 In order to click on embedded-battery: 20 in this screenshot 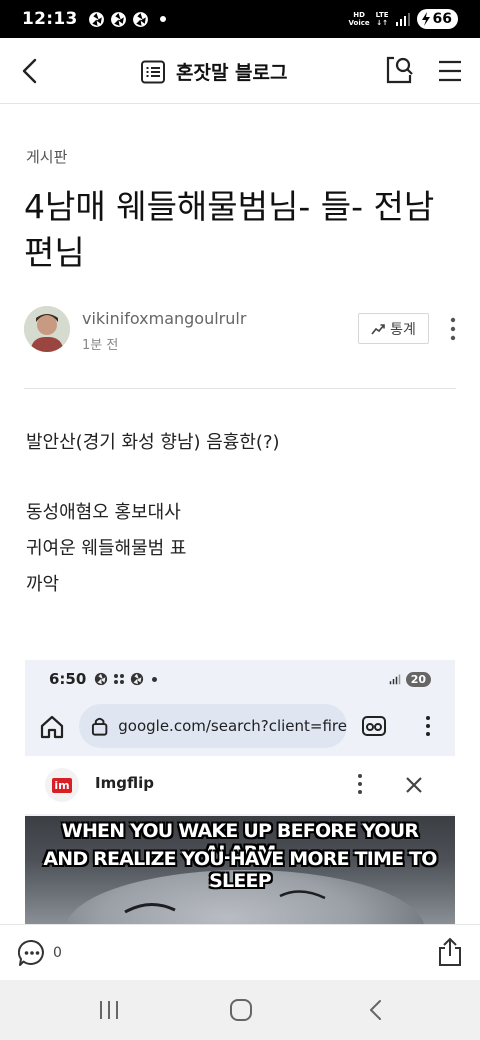, I will do `click(418, 679)`.